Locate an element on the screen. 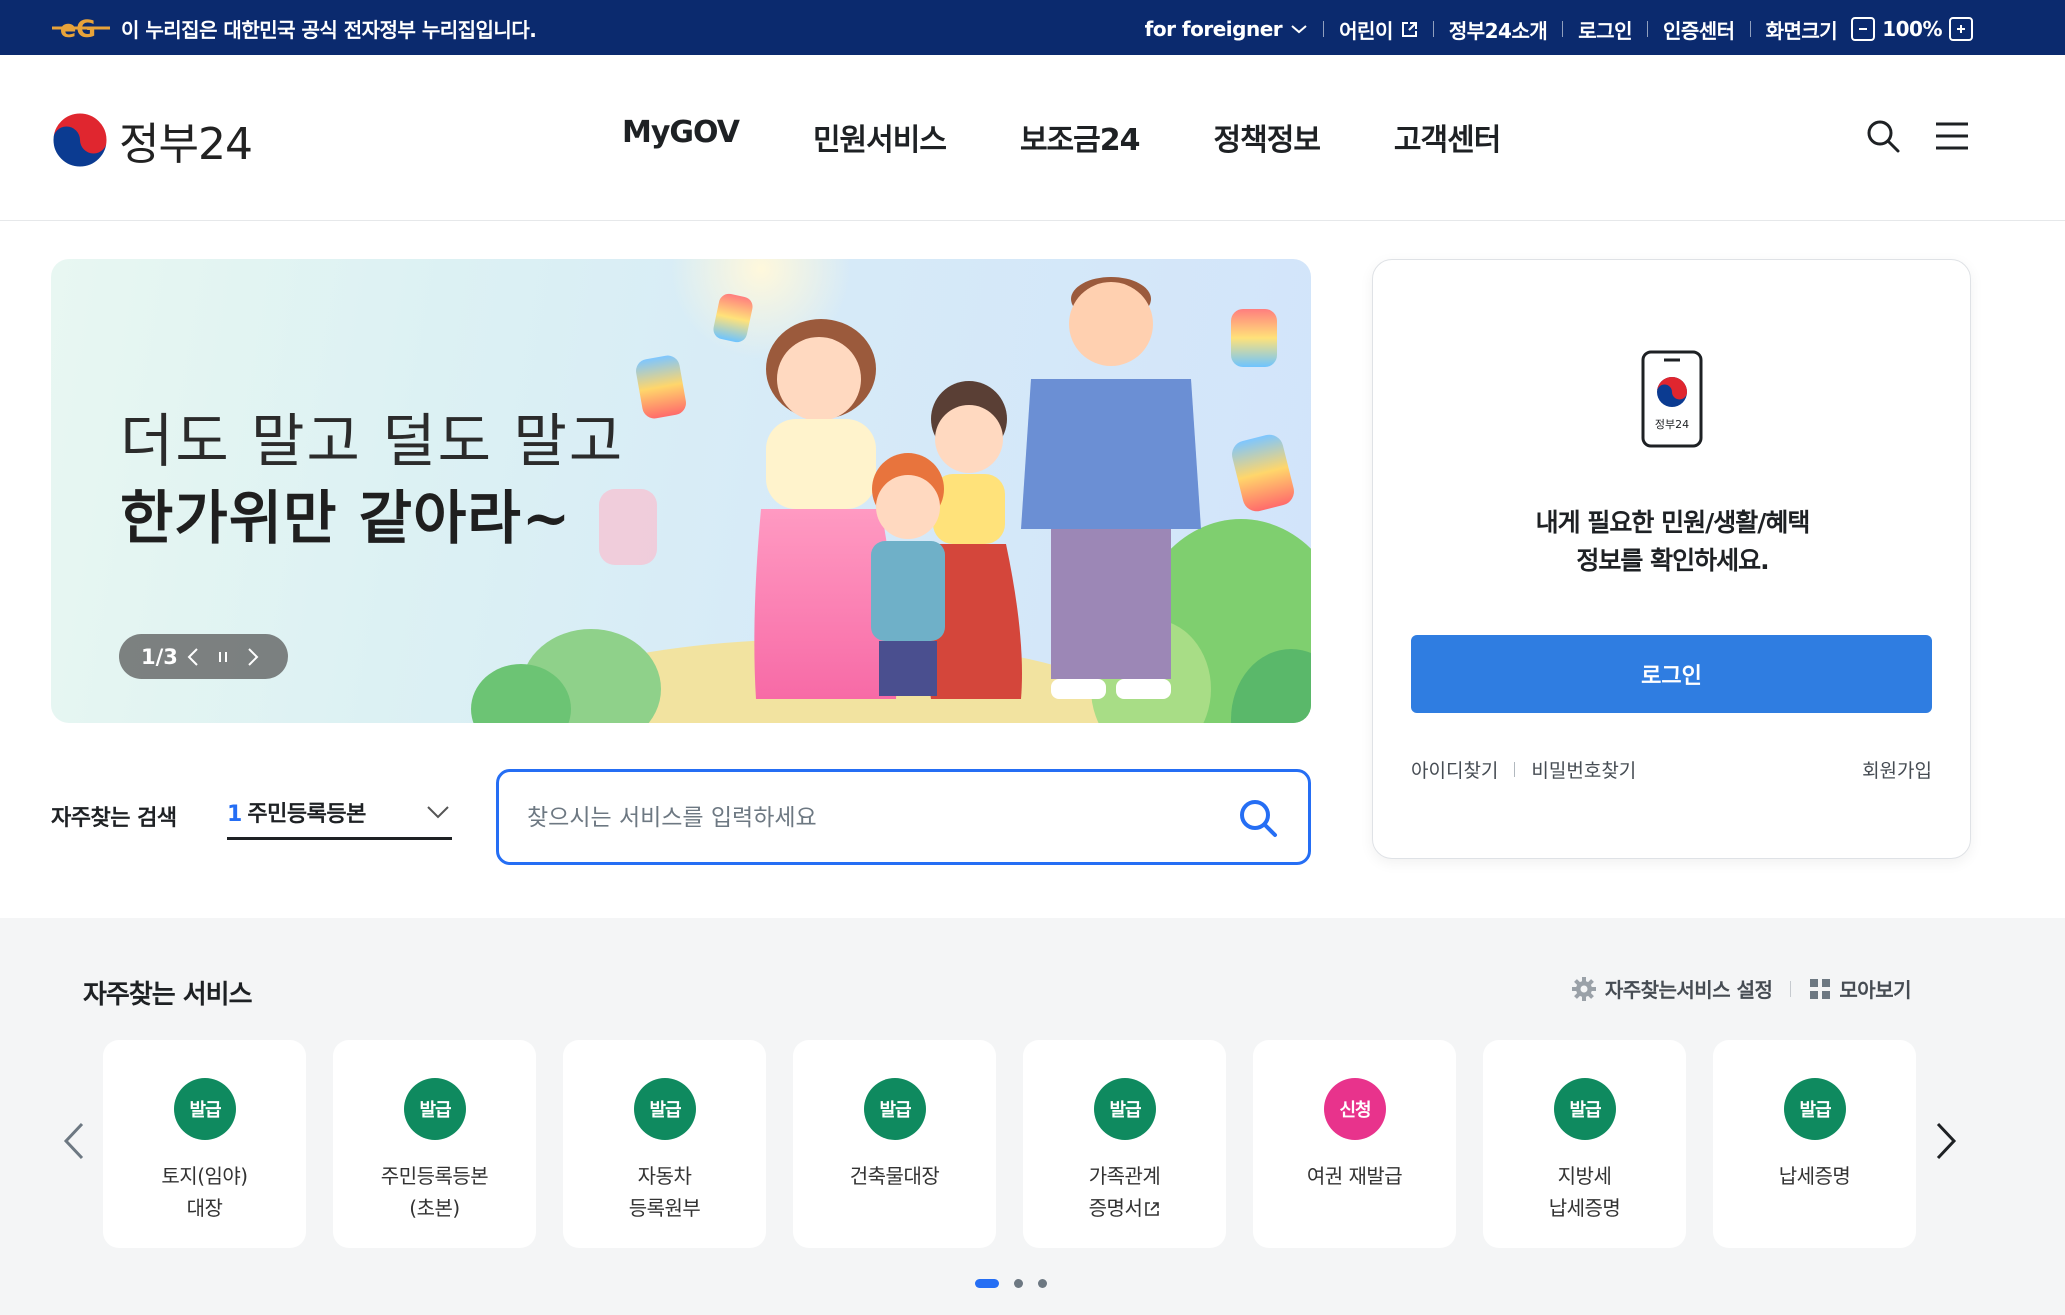 The width and height of the screenshot is (2065, 1315). egov-logo-icon: eG is located at coordinates (81, 29).